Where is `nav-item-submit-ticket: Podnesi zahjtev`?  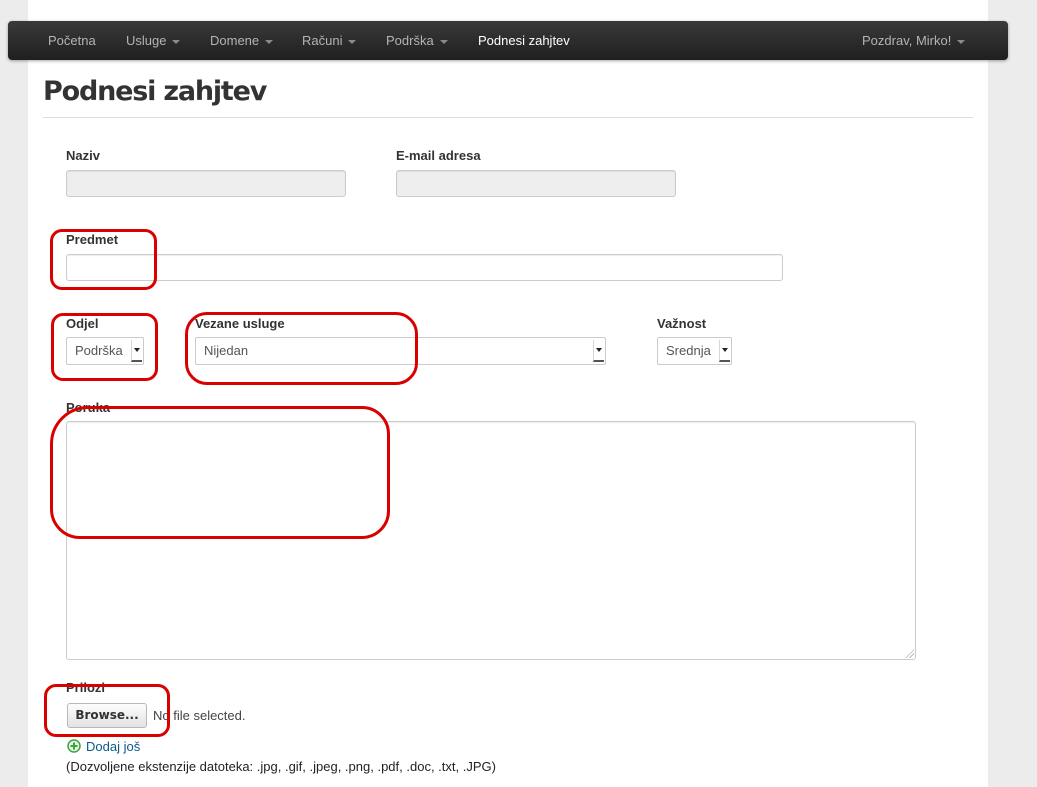 nav-item-submit-ticket: Podnesi zahjtev is located at coordinates (524, 40).